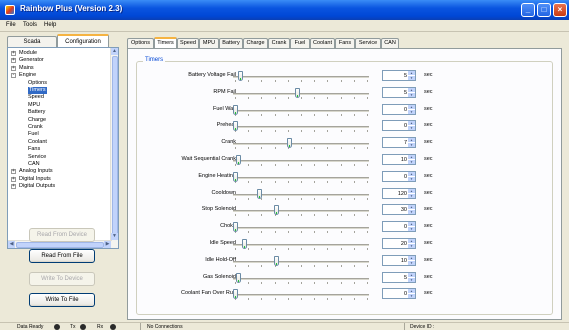 This screenshot has width=569, height=330. I want to click on write-to-file-button: Write To File, so click(62, 300).